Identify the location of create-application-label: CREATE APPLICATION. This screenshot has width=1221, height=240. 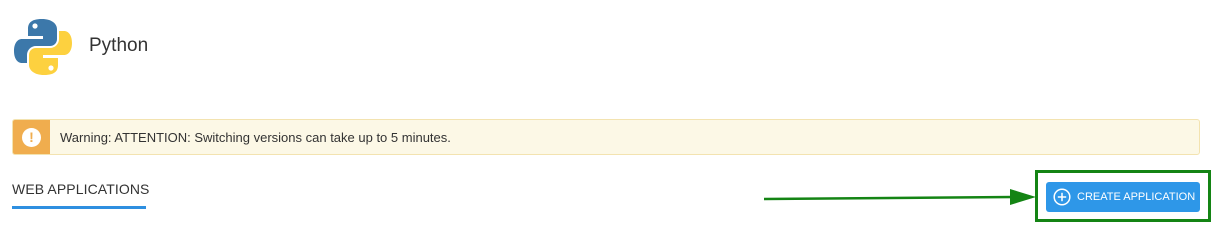
(1136, 197).